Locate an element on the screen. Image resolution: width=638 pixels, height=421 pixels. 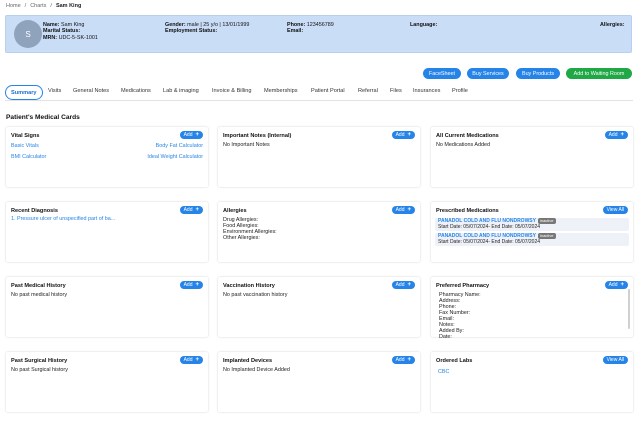
card-title: Recent Diagnosis is located at coordinates (34, 211).